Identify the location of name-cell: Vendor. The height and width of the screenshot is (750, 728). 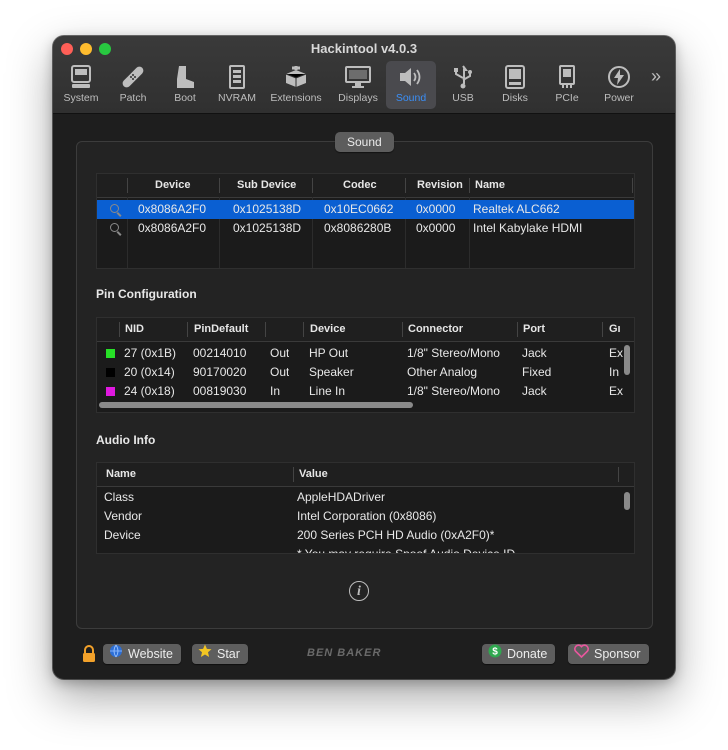
(123, 516).